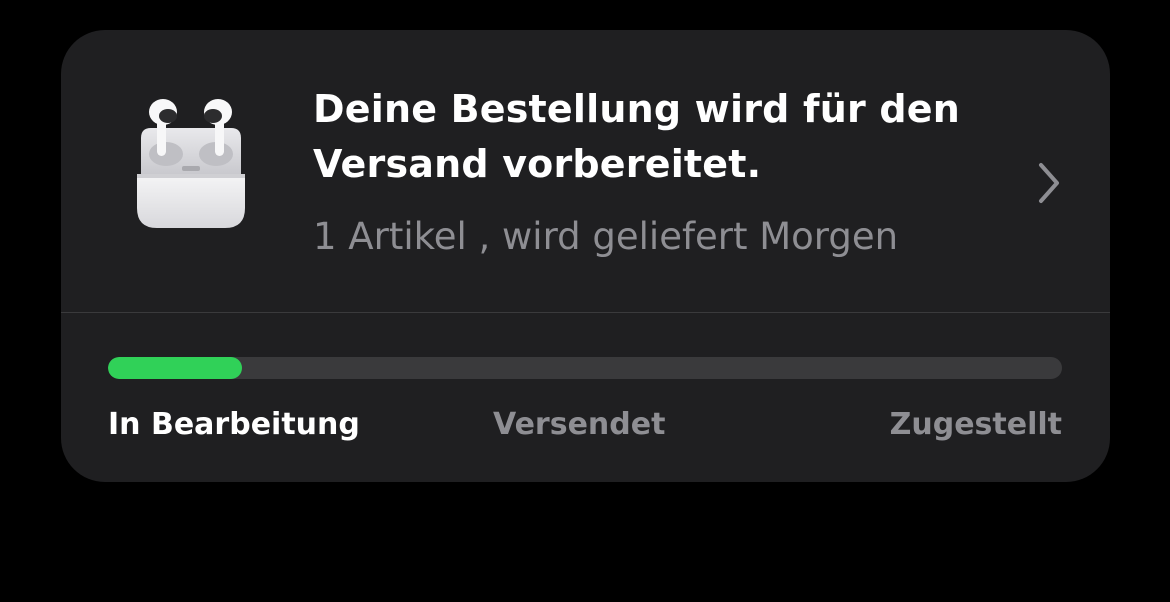 The width and height of the screenshot is (1170, 602). What do you see at coordinates (234, 424) in the screenshot?
I see `step-processing: In Bearbeitung` at bounding box center [234, 424].